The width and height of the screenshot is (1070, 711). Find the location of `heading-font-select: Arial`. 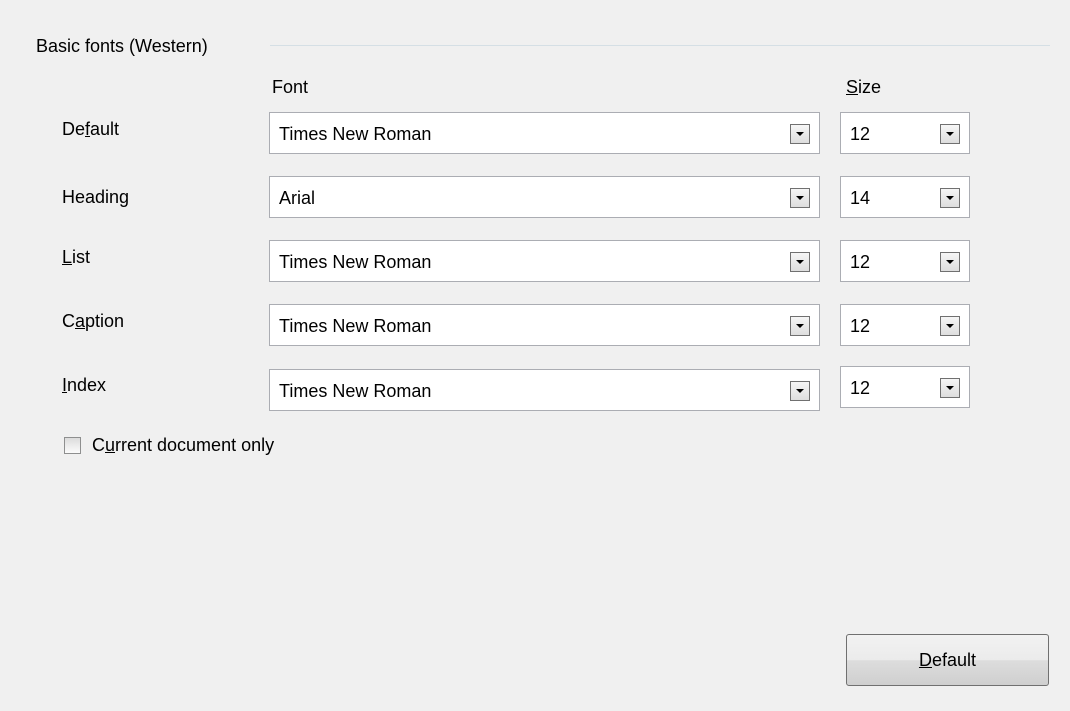

heading-font-select: Arial is located at coordinates (544, 197).